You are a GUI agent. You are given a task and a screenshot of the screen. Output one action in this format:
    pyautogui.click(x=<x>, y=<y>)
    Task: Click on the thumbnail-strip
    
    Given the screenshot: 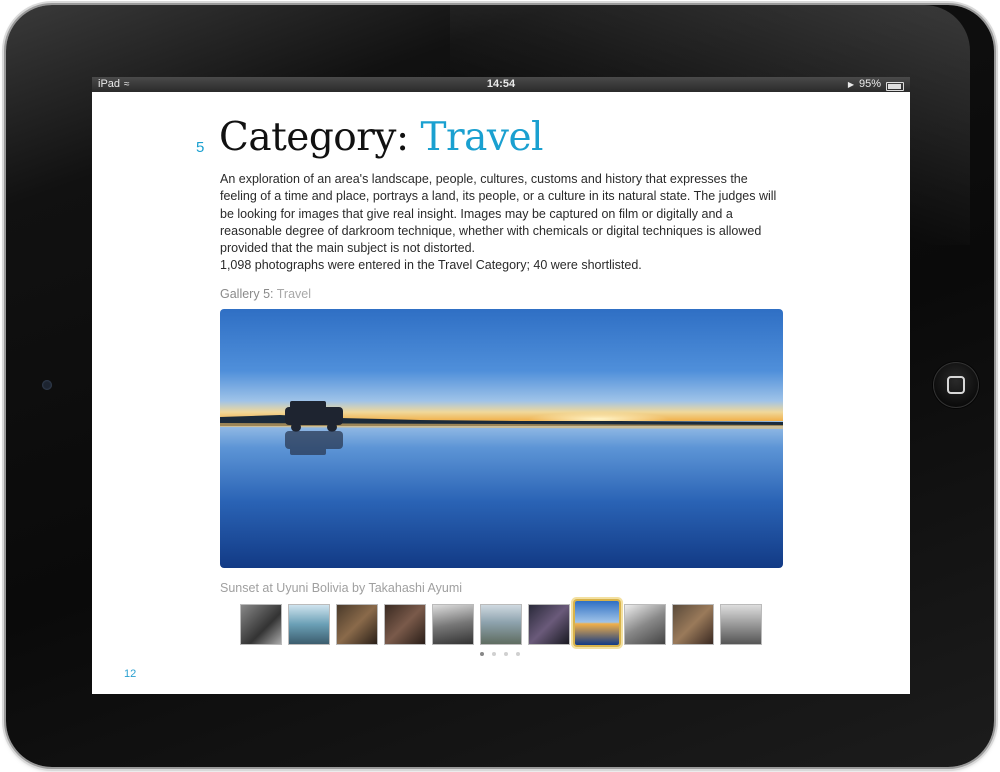 What is the action you would take?
    pyautogui.click(x=501, y=624)
    